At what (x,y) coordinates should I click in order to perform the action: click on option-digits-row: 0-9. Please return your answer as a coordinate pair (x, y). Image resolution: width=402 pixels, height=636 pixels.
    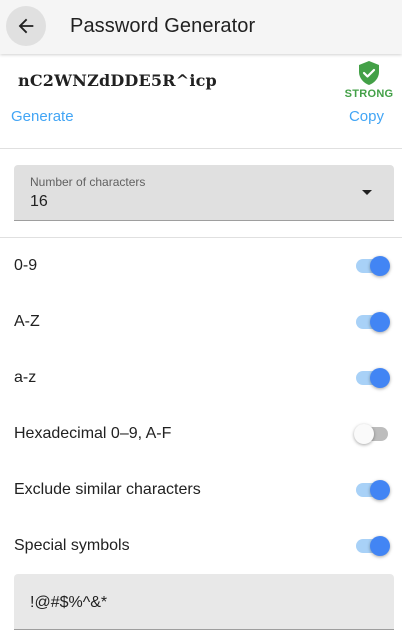
    Looking at the image, I should click on (201, 266).